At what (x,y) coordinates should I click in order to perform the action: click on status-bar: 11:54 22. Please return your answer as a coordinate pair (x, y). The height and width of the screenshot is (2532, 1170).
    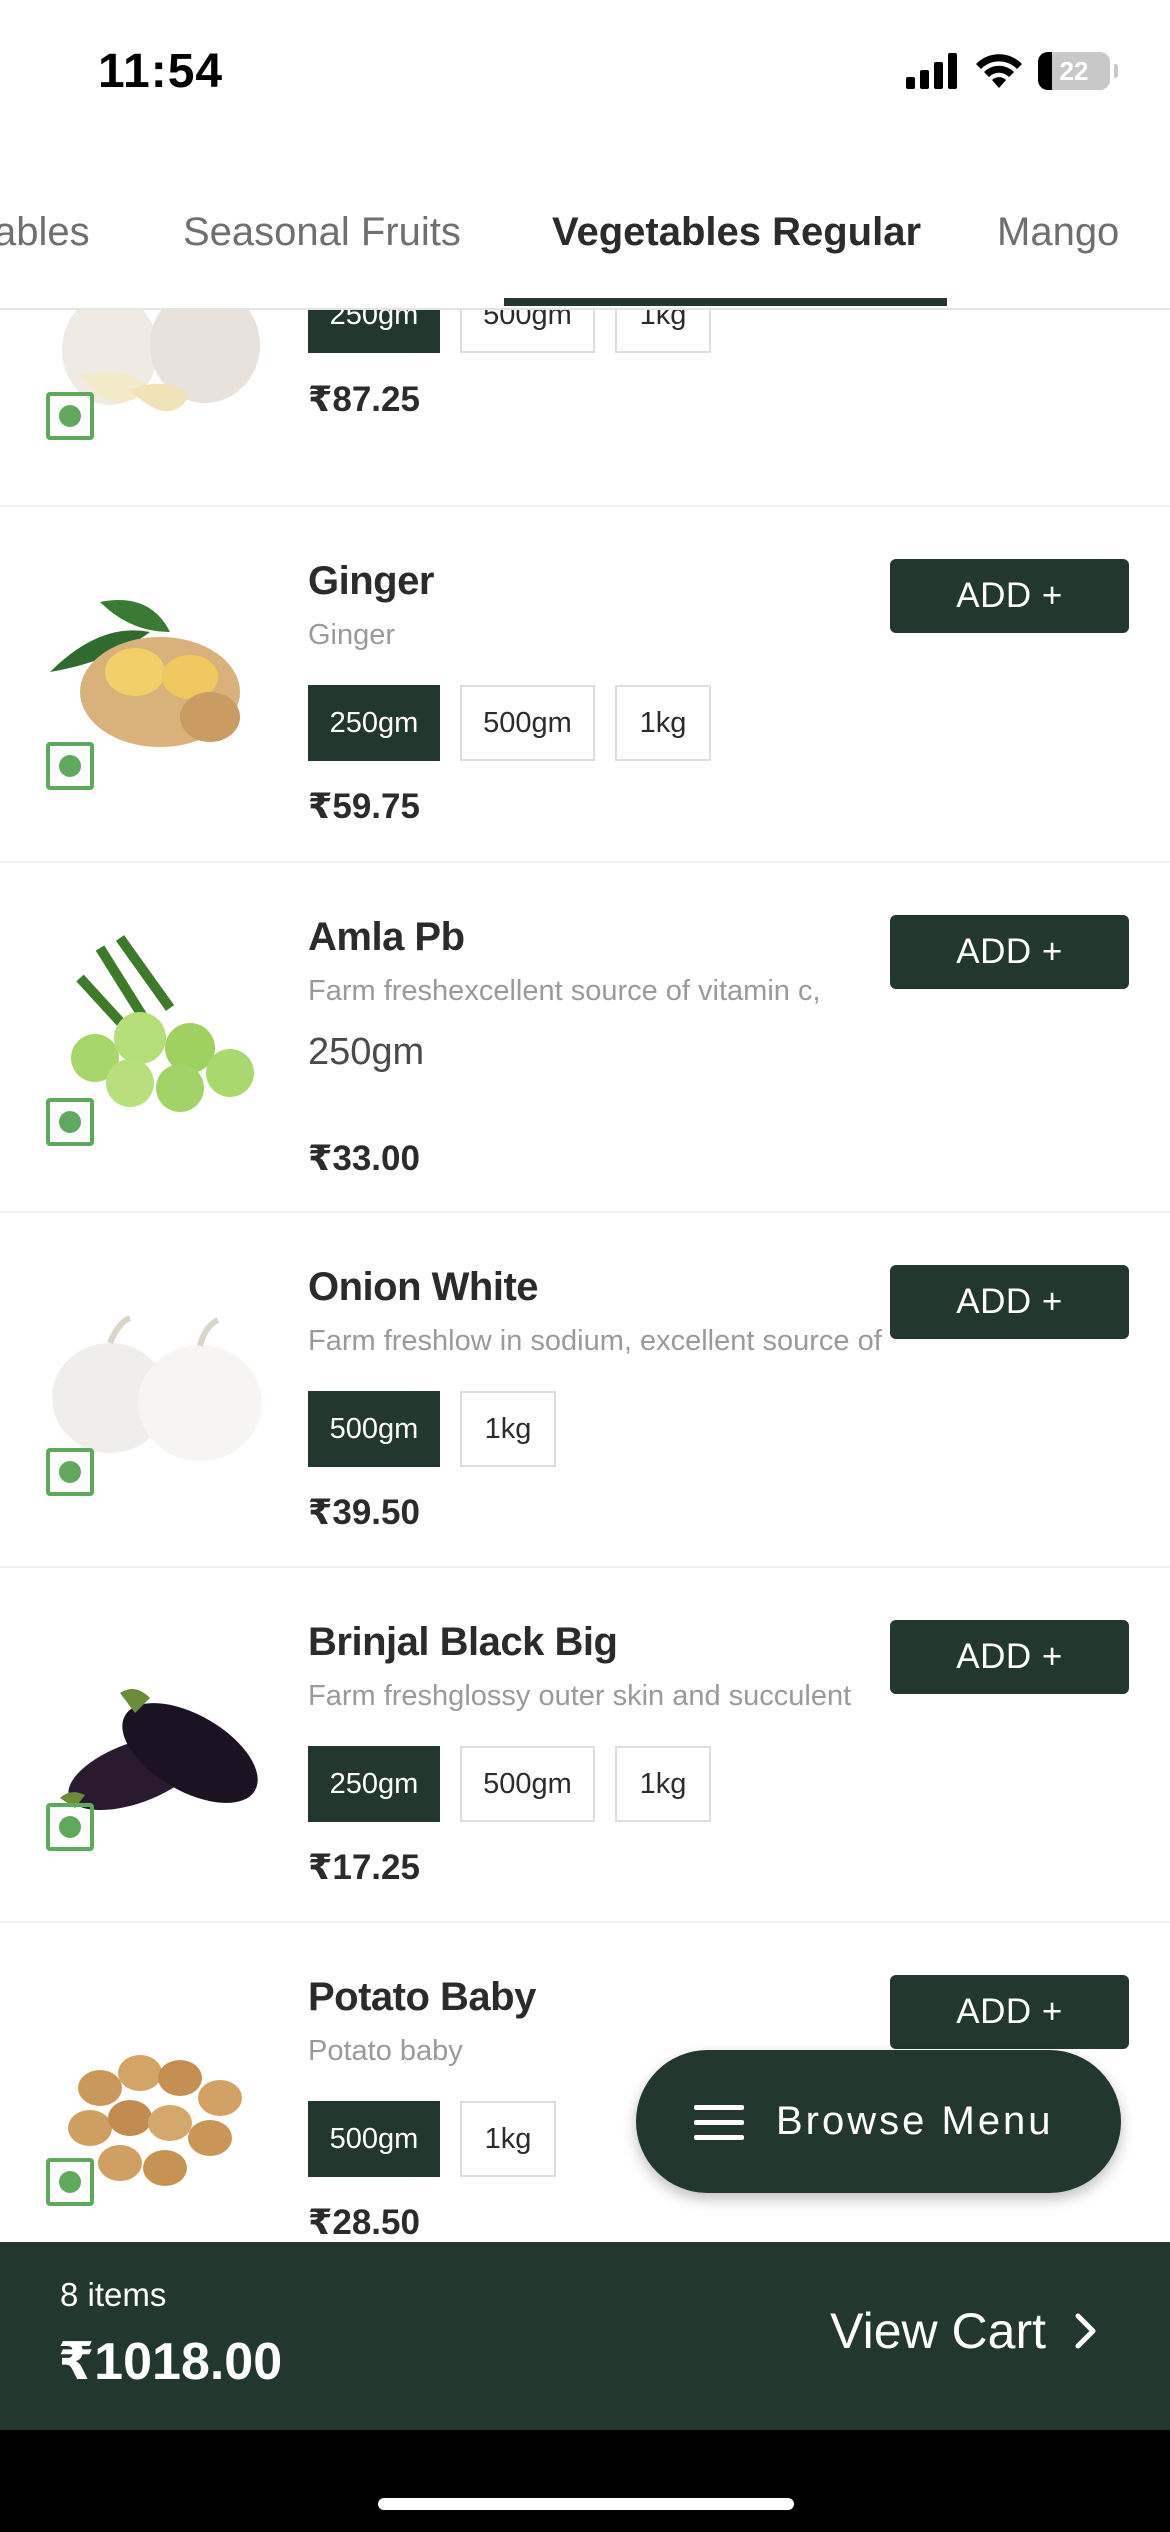
    Looking at the image, I should click on (585, 75).